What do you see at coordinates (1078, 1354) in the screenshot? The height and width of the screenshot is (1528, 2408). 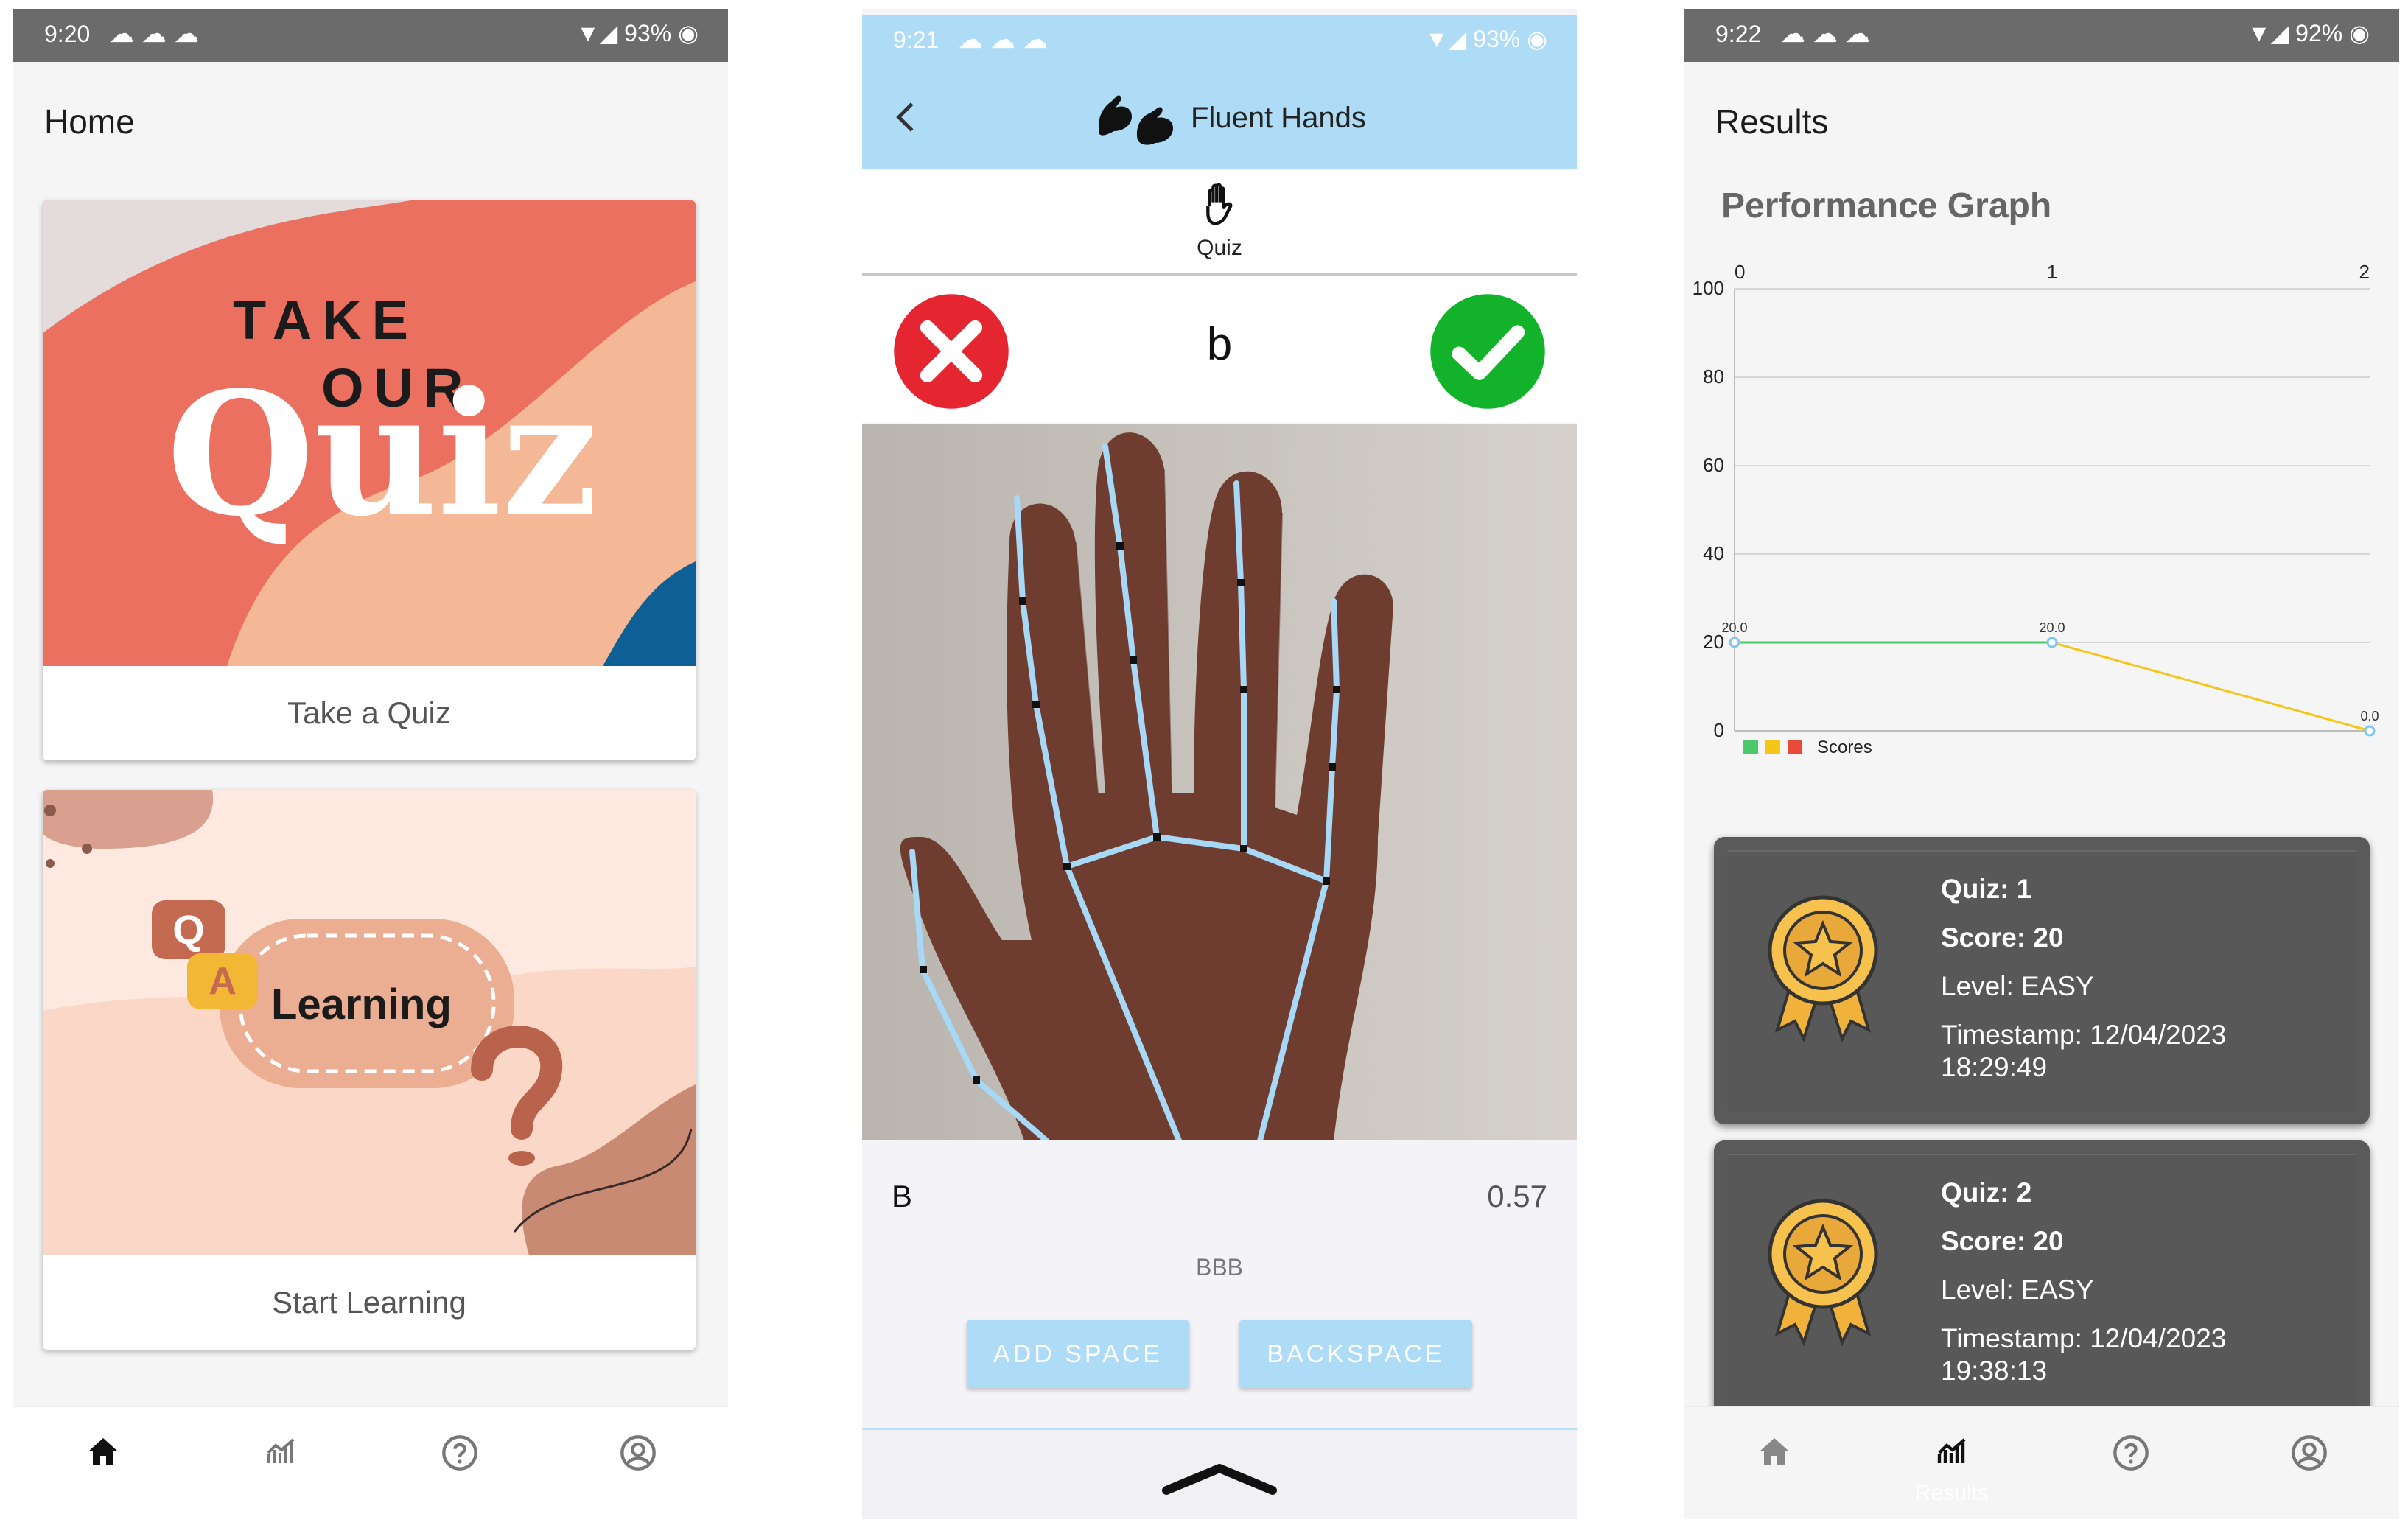 I see `add-space-button: ADD SPACE` at bounding box center [1078, 1354].